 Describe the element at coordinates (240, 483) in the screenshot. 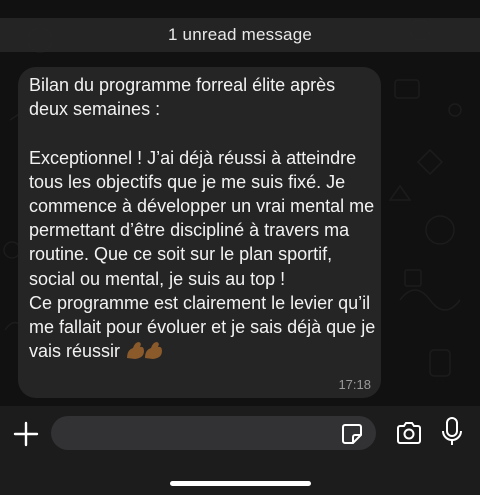

I see `home-indicator` at that location.